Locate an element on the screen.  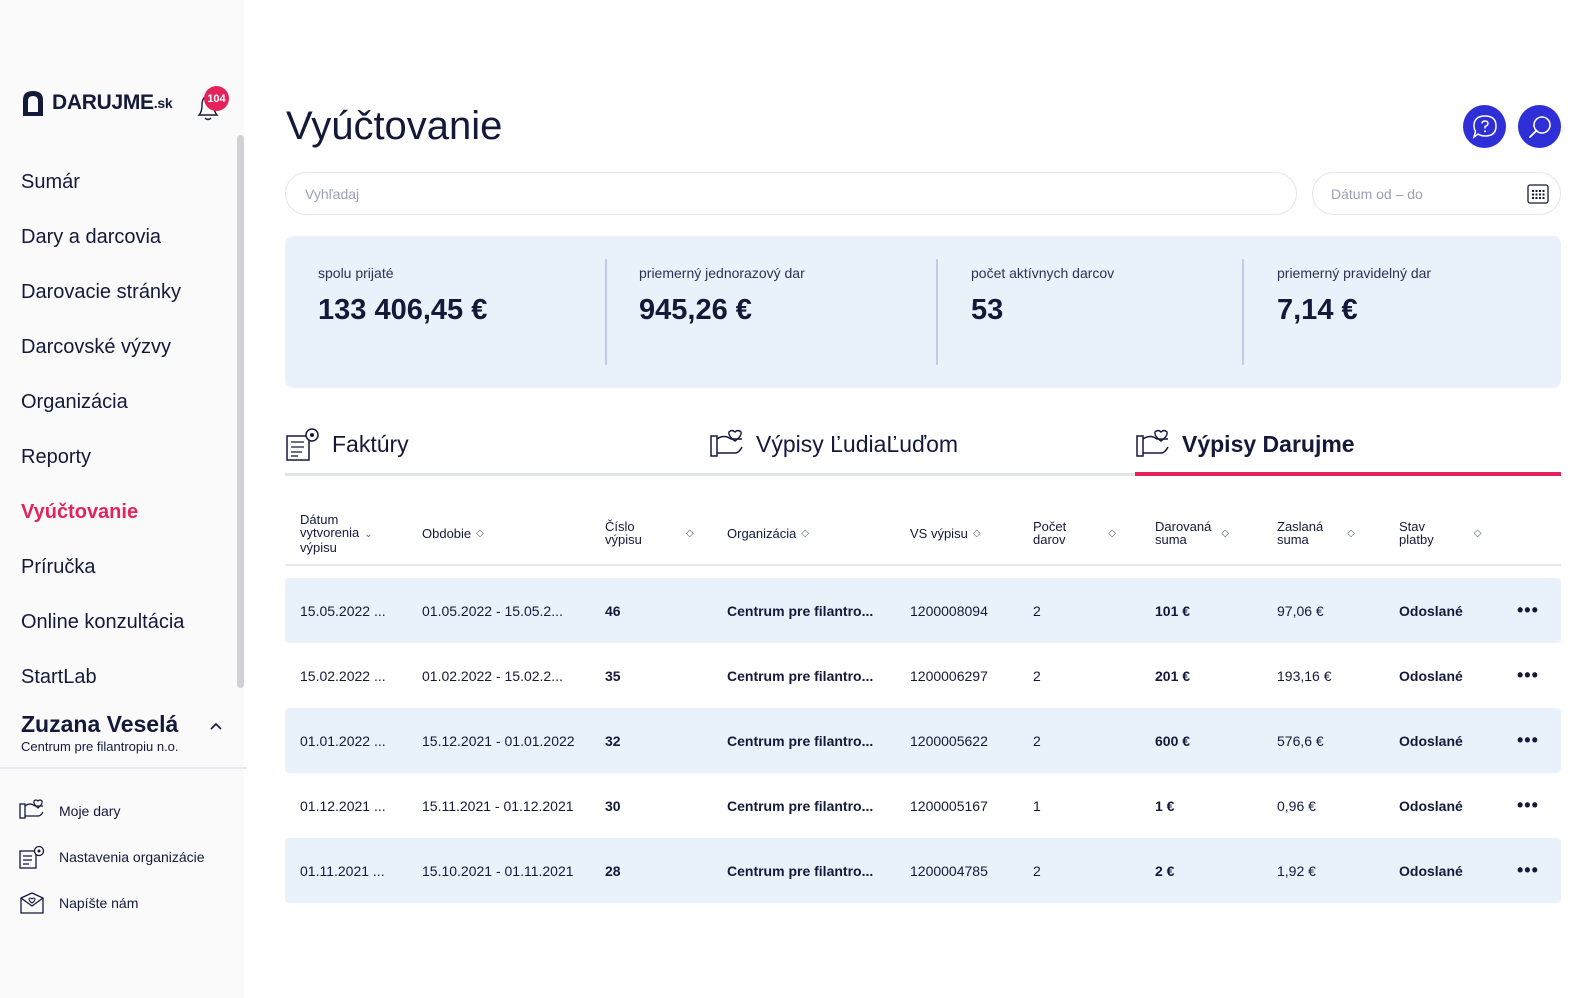
cell-period: 15.11.2021 - 01.12.2021 is located at coordinates (498, 805).